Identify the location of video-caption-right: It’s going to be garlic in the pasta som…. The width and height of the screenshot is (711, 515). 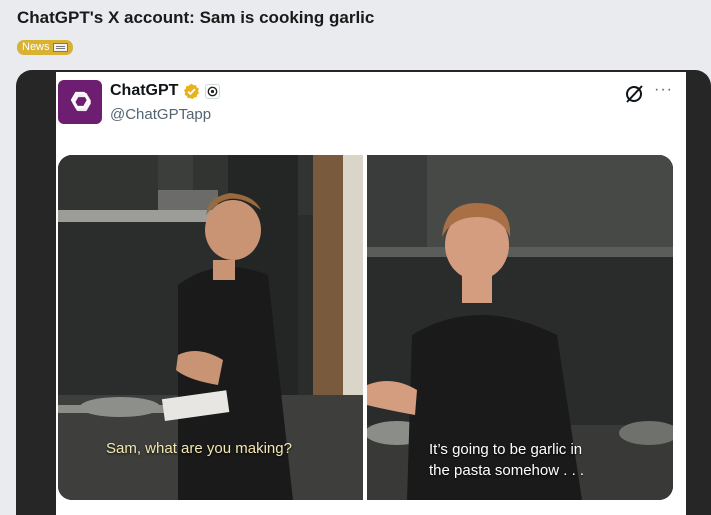
(506, 460).